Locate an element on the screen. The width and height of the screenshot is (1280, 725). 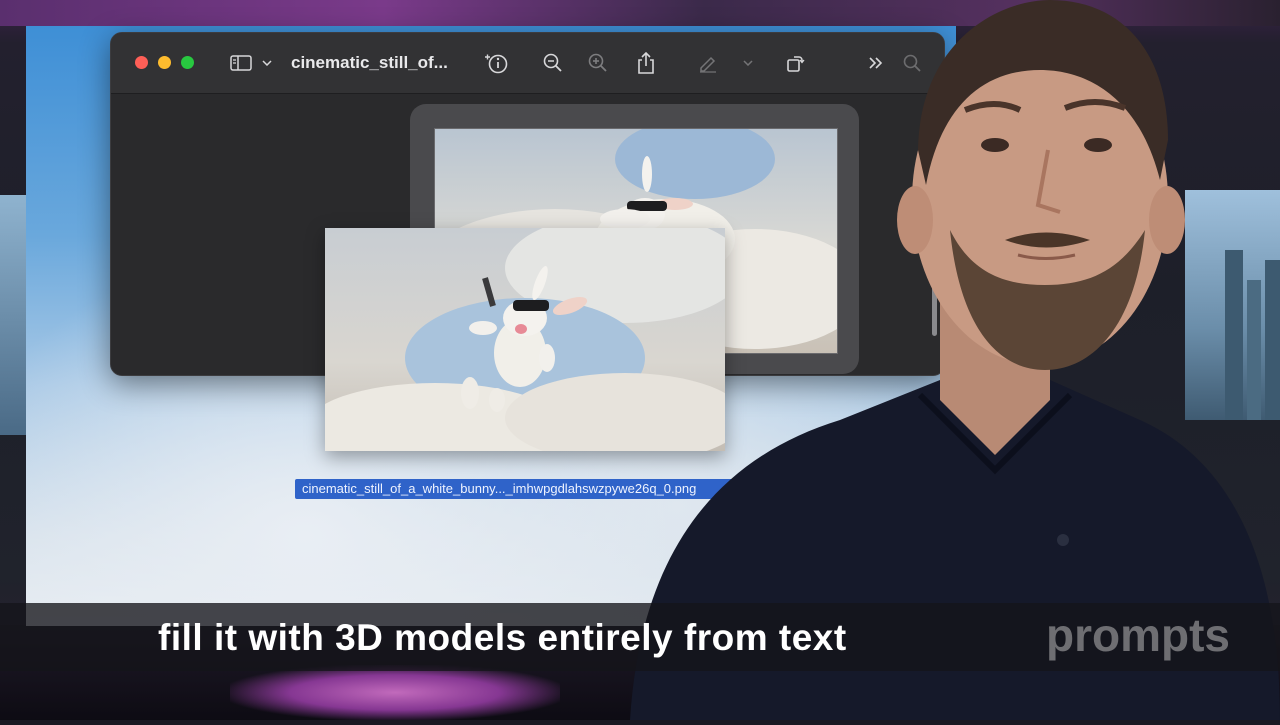
watermark: prompts is located at coordinates (1138, 635).